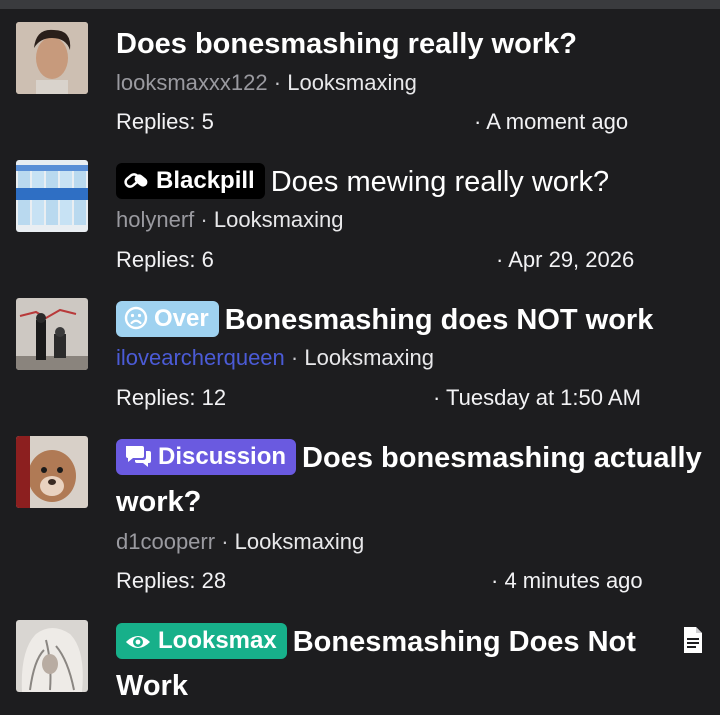 Image resolution: width=720 pixels, height=715 pixels. I want to click on last-activity-time: Apr 29, 2026, so click(571, 259).